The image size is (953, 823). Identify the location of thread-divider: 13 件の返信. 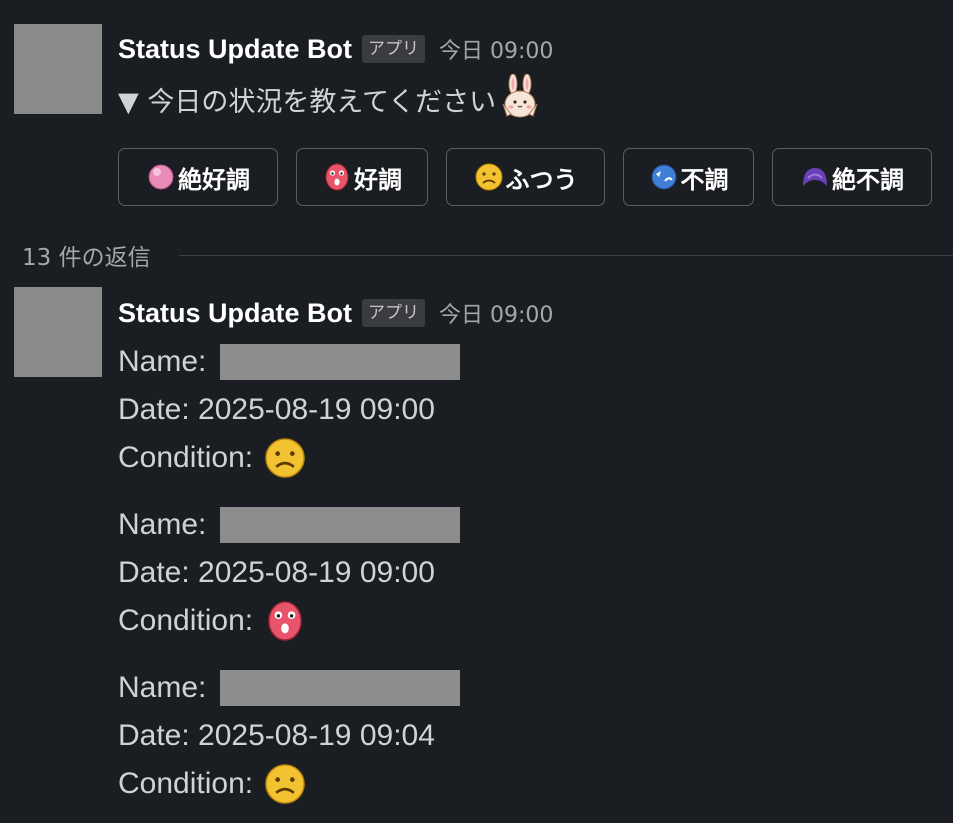
(487, 255).